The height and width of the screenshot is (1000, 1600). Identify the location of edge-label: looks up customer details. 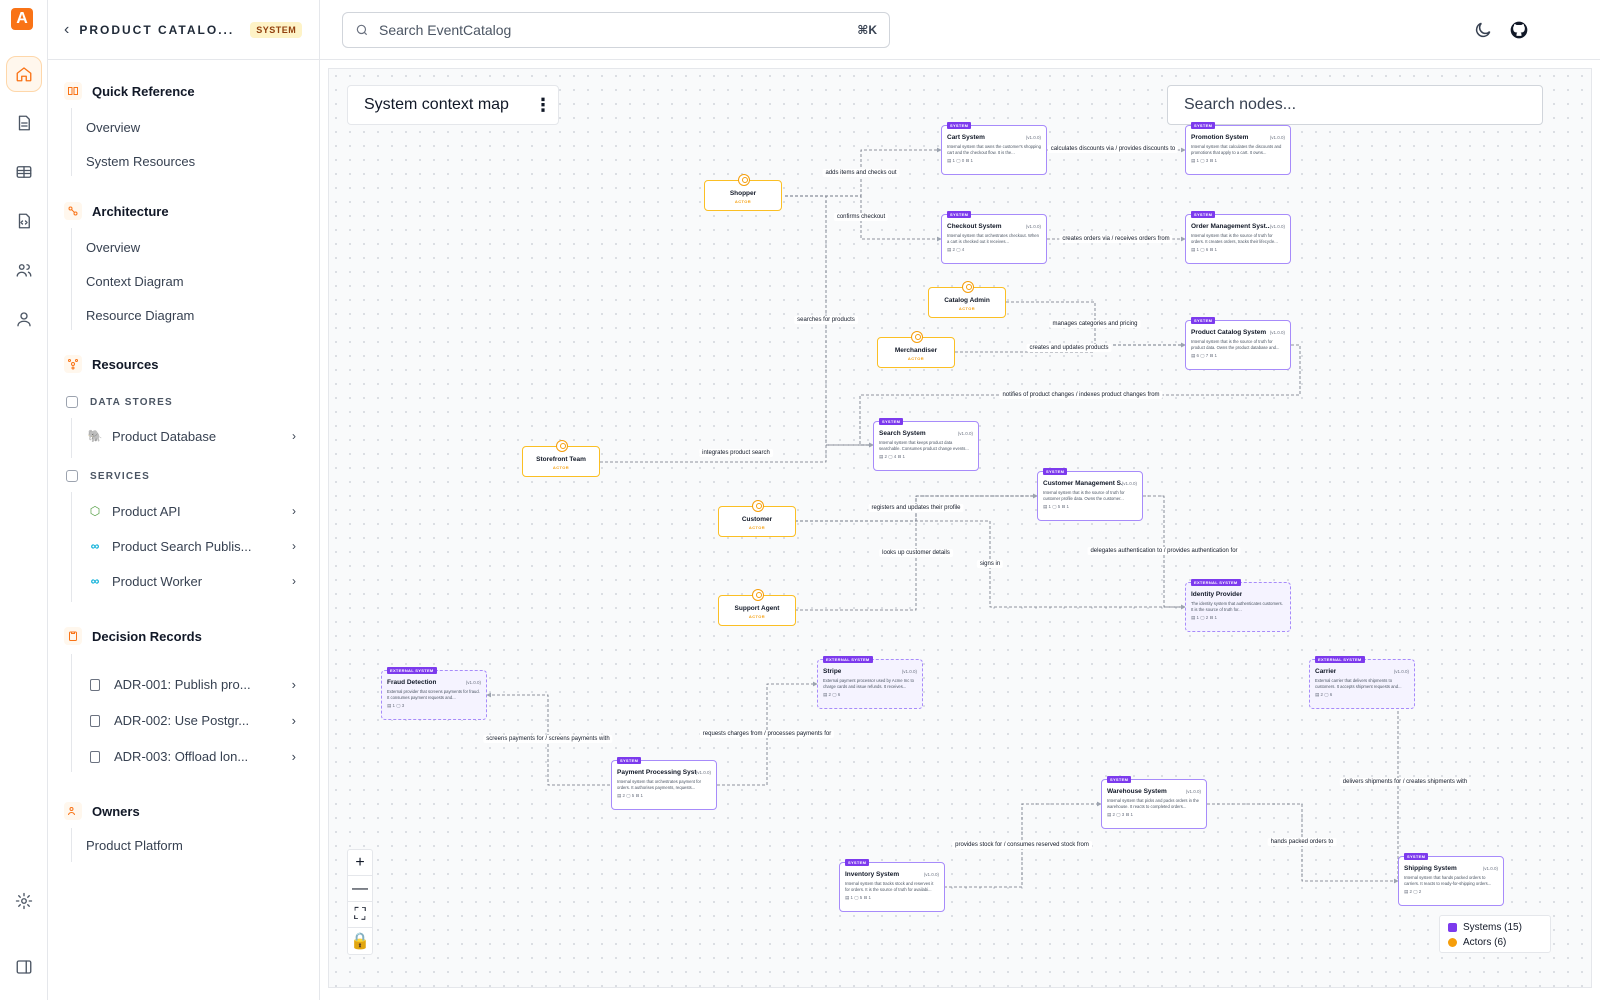
(916, 553).